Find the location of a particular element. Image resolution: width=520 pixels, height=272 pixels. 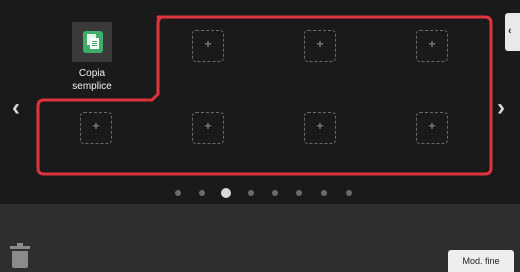

page-dot-active is located at coordinates (226, 193).